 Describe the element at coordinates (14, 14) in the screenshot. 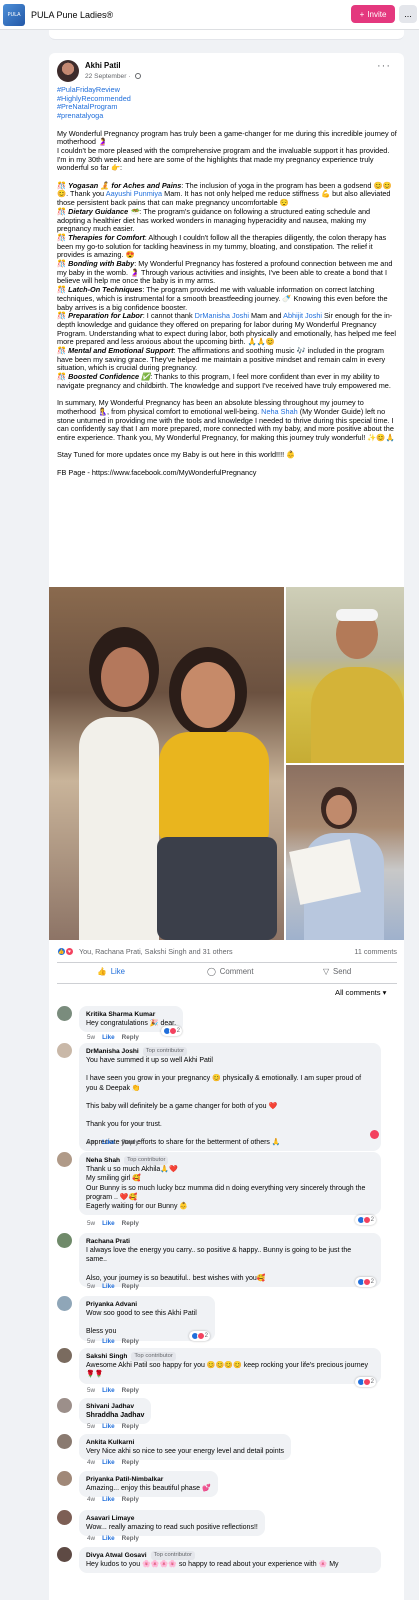

I see `group-logo: PULA` at that location.